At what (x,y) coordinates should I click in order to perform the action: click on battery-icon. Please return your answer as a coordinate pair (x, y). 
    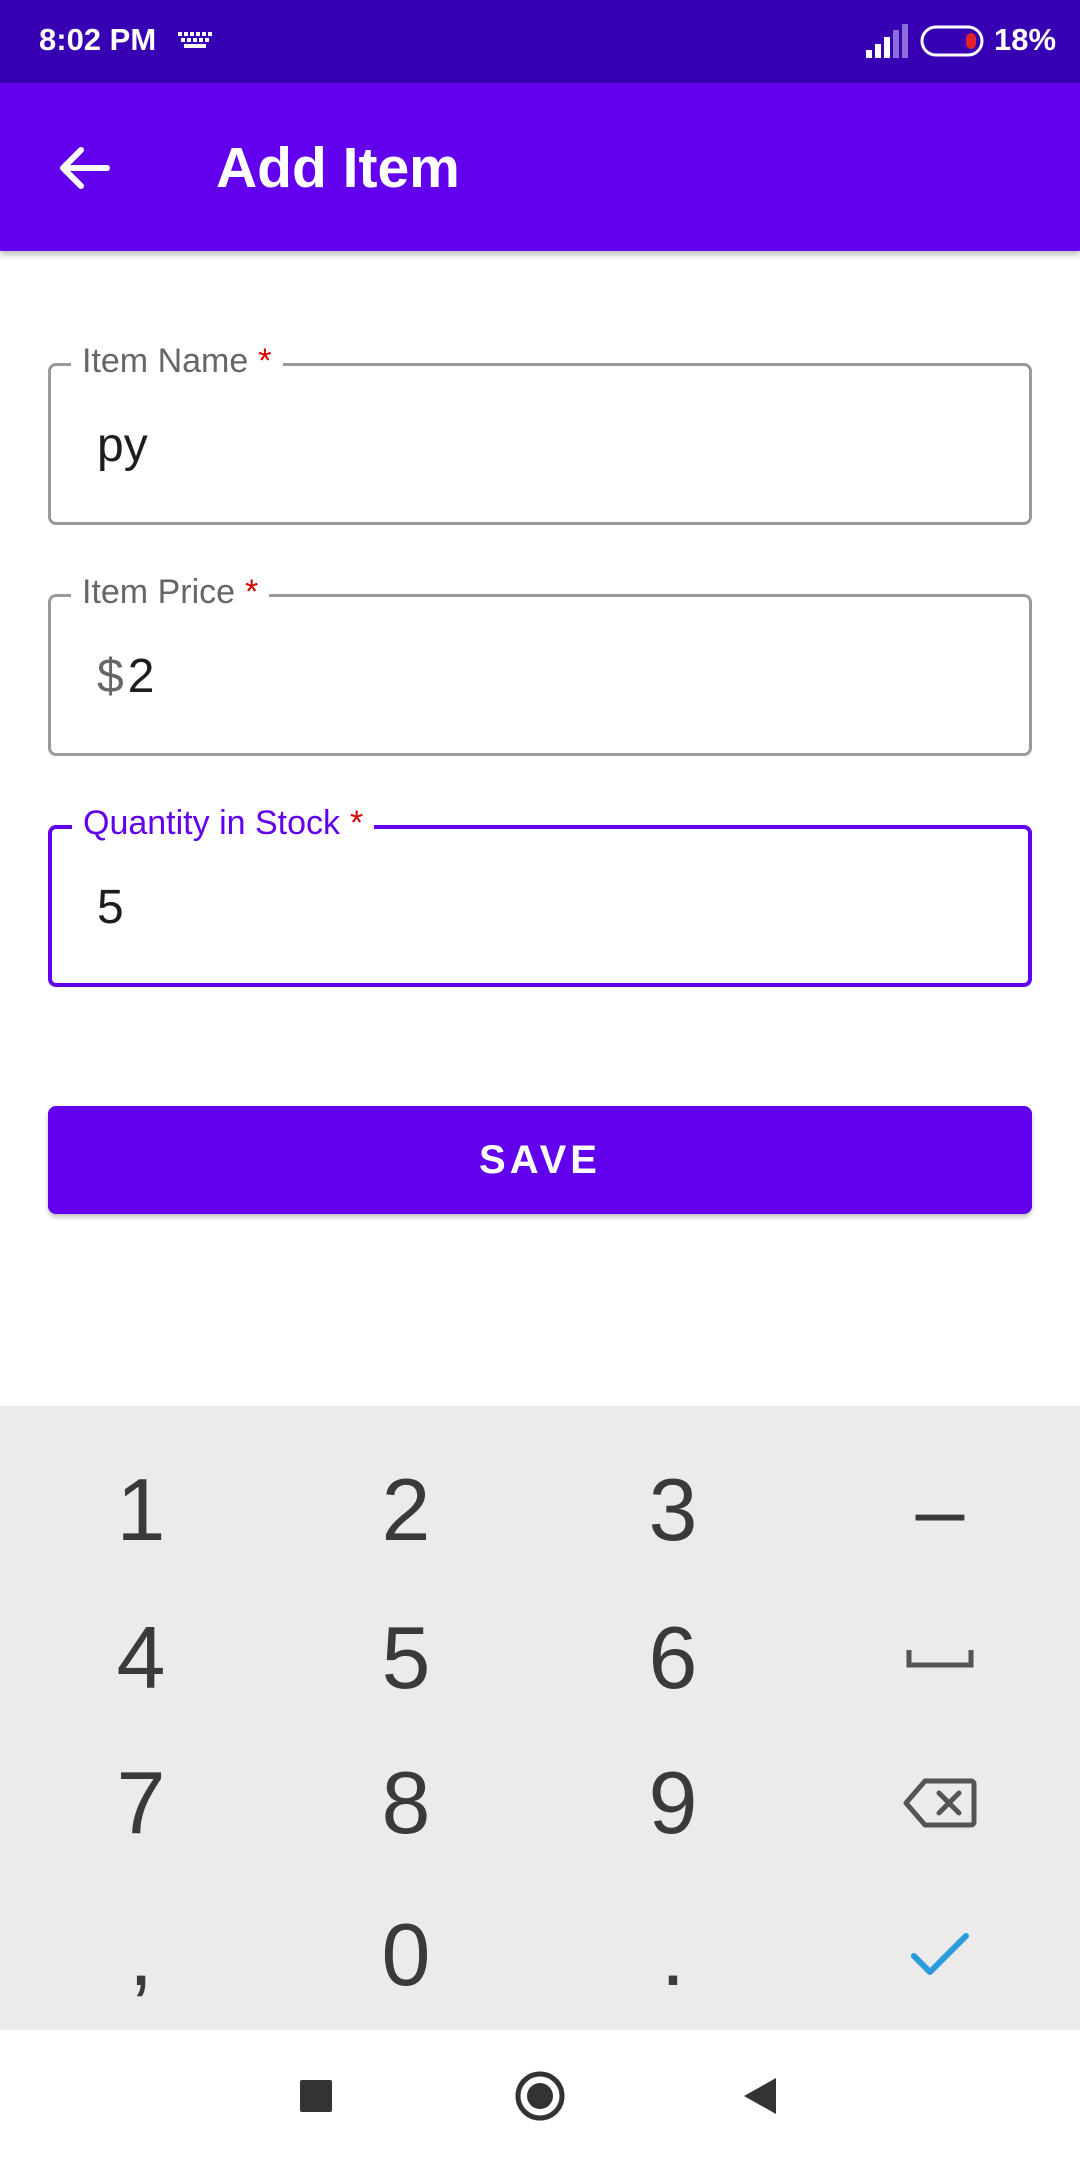
    Looking at the image, I should click on (954, 43).